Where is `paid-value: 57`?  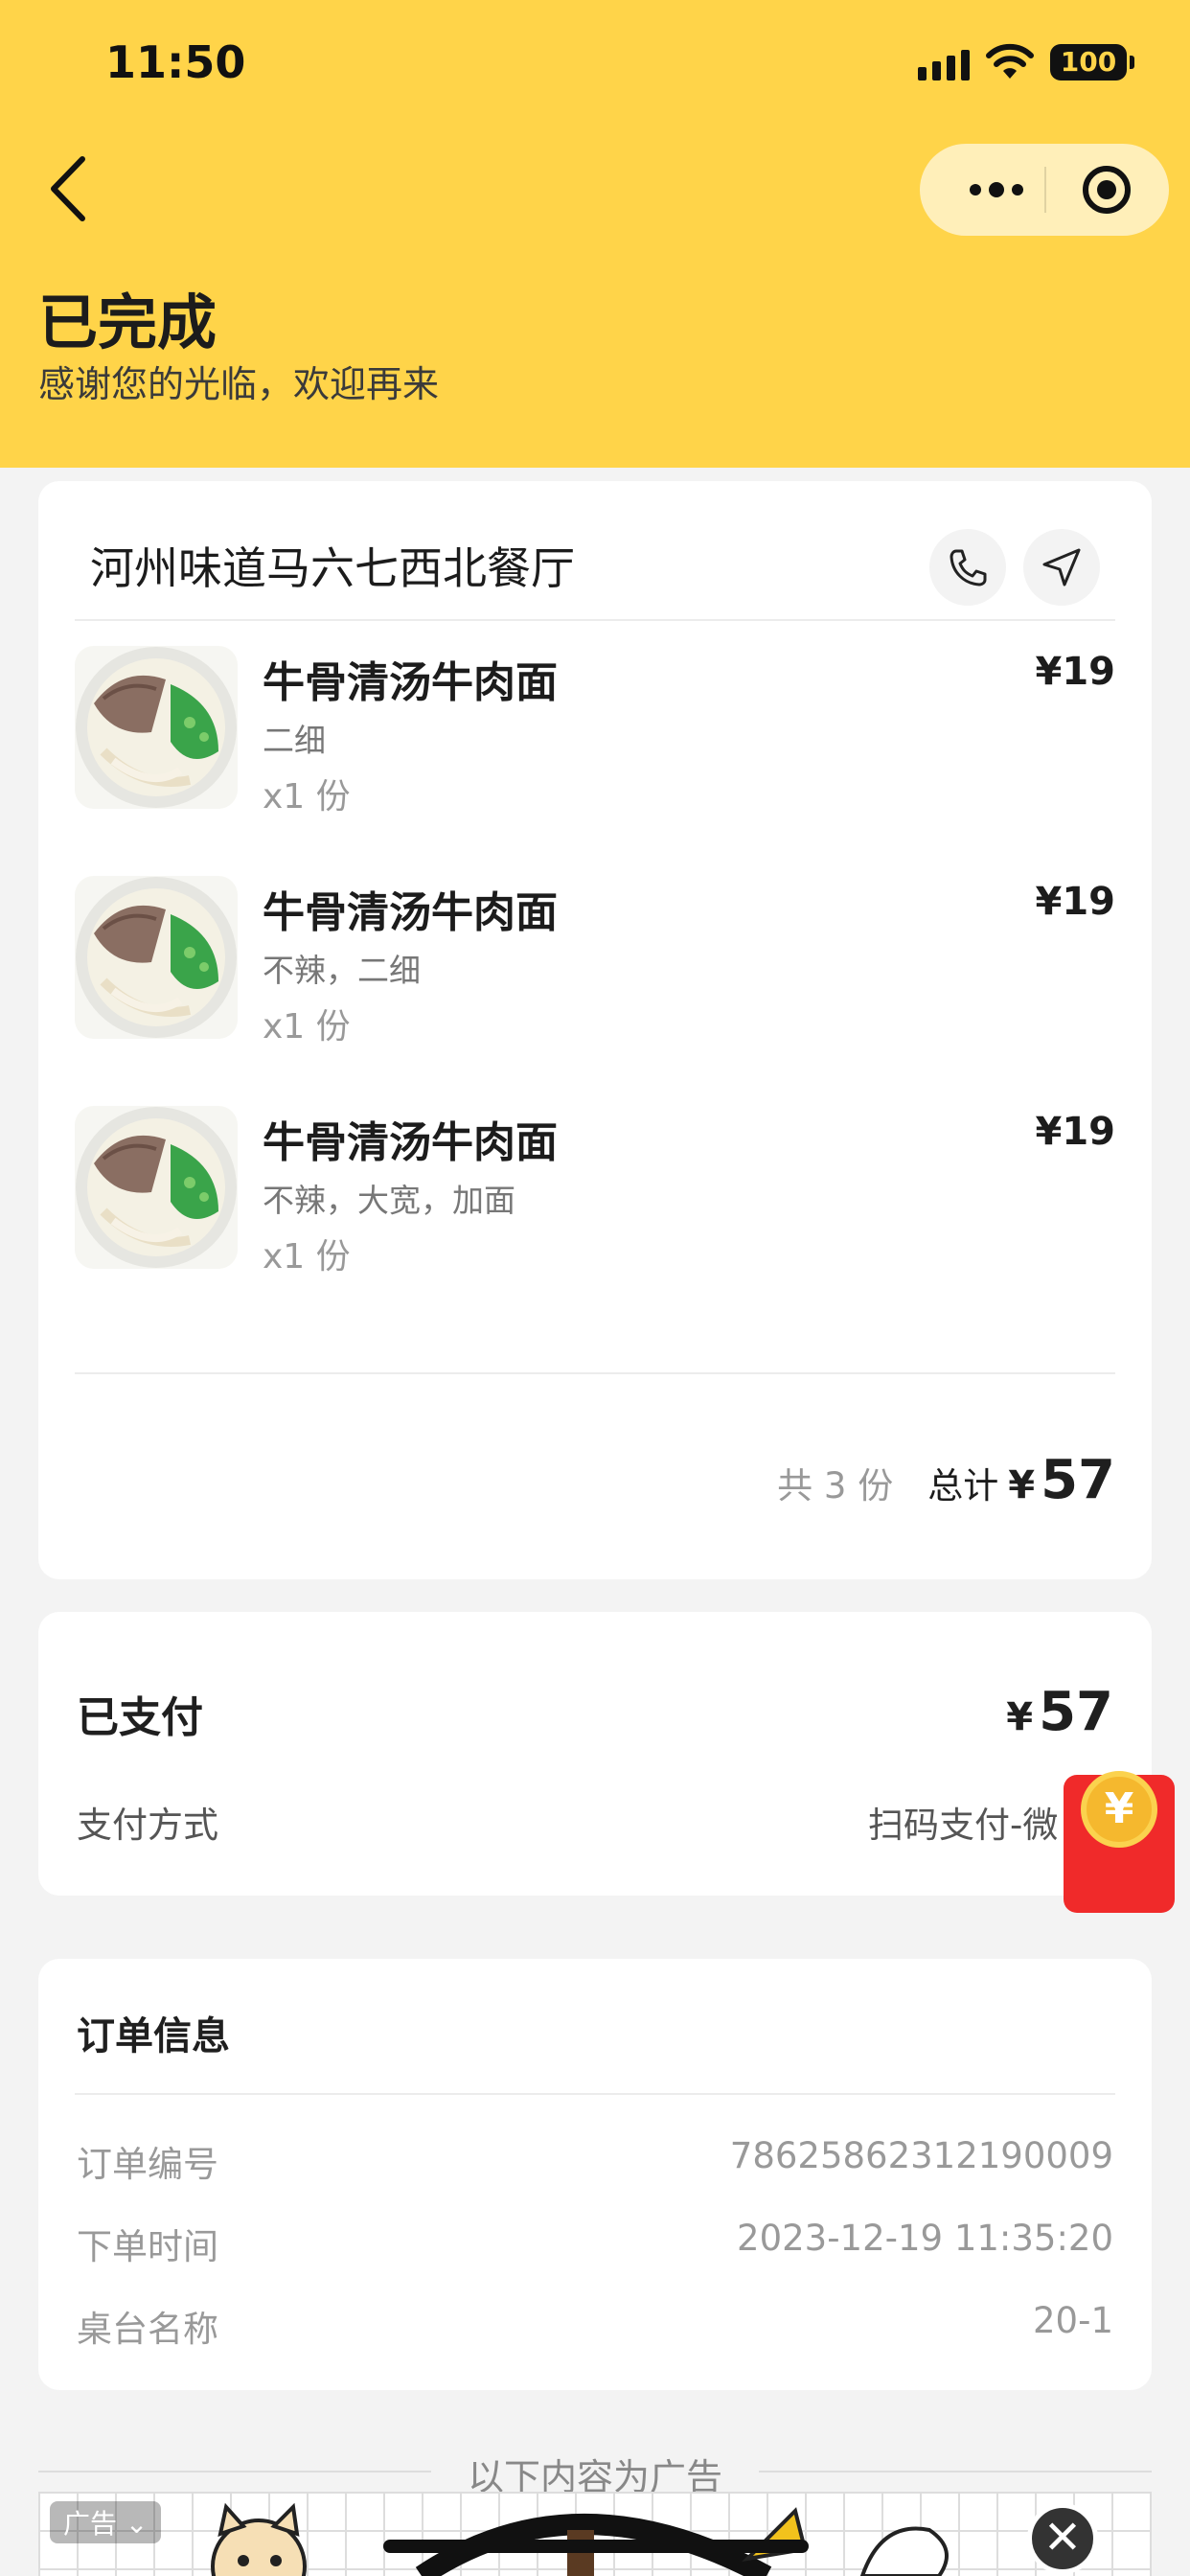
paid-value: 57 is located at coordinates (1076, 1712).